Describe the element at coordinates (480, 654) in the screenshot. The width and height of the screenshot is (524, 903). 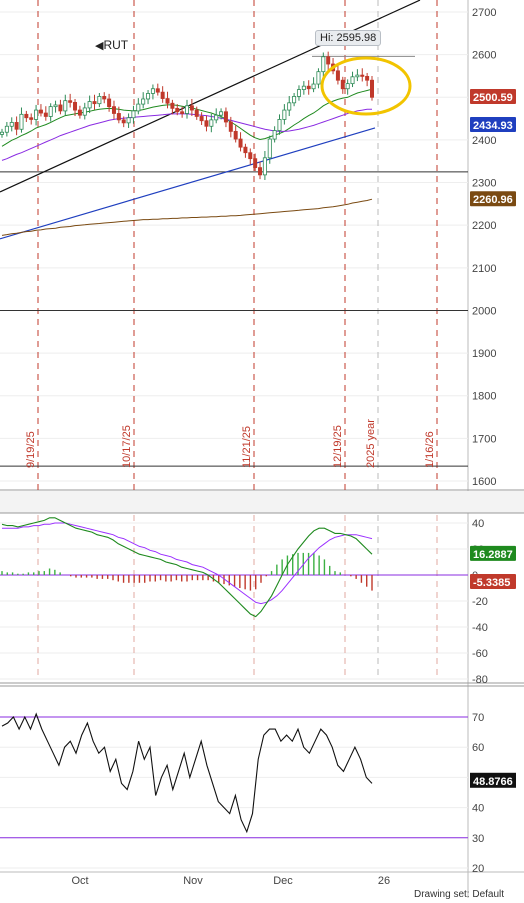
I see `y-tick-label: -60` at that location.